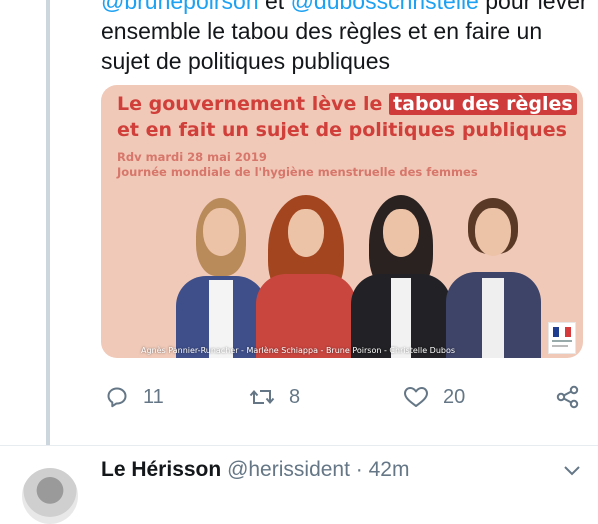 The image size is (598, 524). I want to click on mention-christelle-dubos: @dubosschristelle, so click(385, 7).